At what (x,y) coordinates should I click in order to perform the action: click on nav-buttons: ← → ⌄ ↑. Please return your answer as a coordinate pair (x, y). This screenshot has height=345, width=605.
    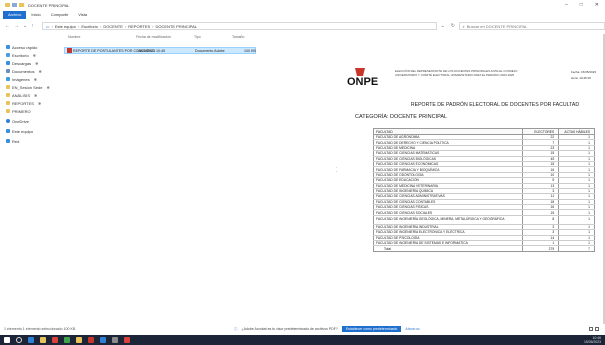
    Looking at the image, I should click on (17, 26).